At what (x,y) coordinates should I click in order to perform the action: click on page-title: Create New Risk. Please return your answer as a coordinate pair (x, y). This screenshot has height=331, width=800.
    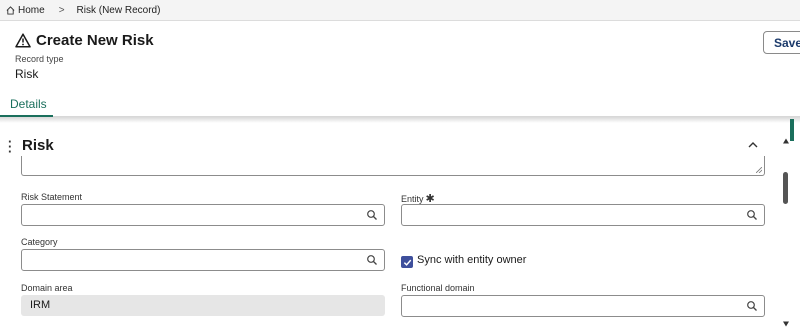
    Looking at the image, I should click on (95, 40).